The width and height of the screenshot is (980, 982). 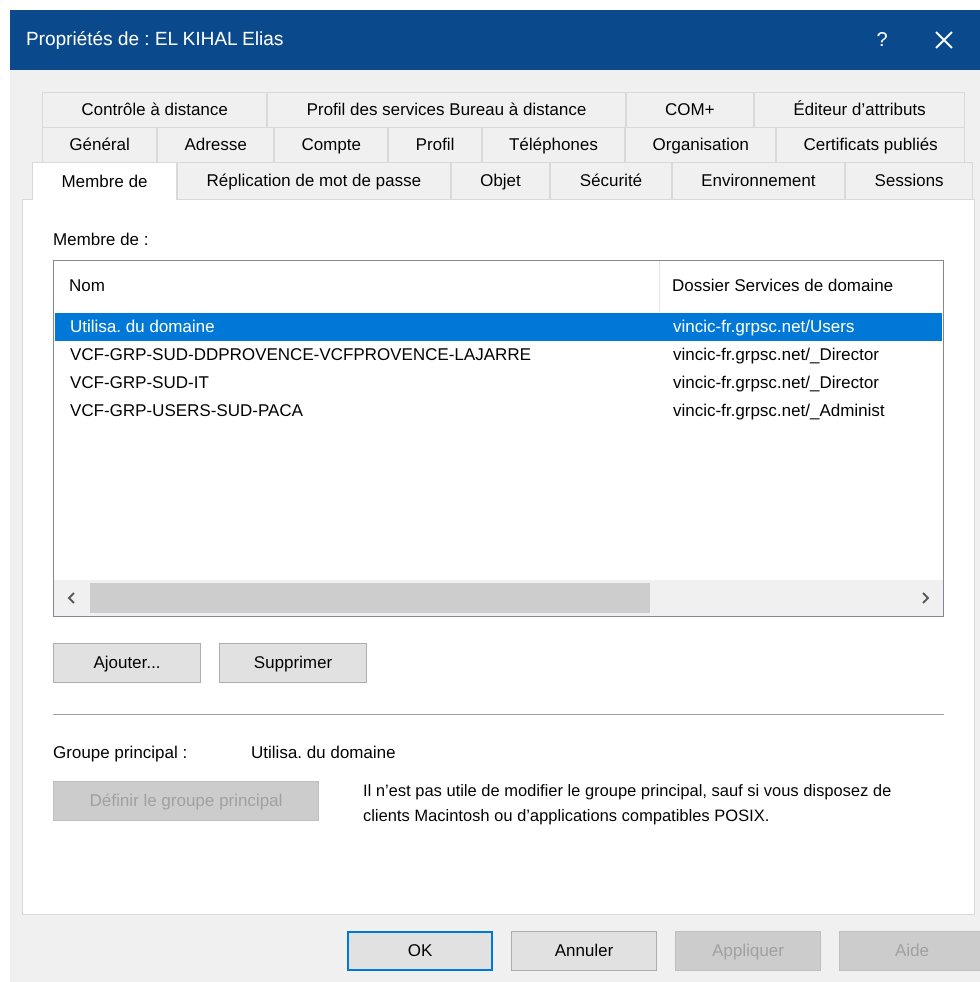 What do you see at coordinates (186, 411) in the screenshot?
I see `table-cell-text: VCF-GRP-USERS-SUD-PACA` at bounding box center [186, 411].